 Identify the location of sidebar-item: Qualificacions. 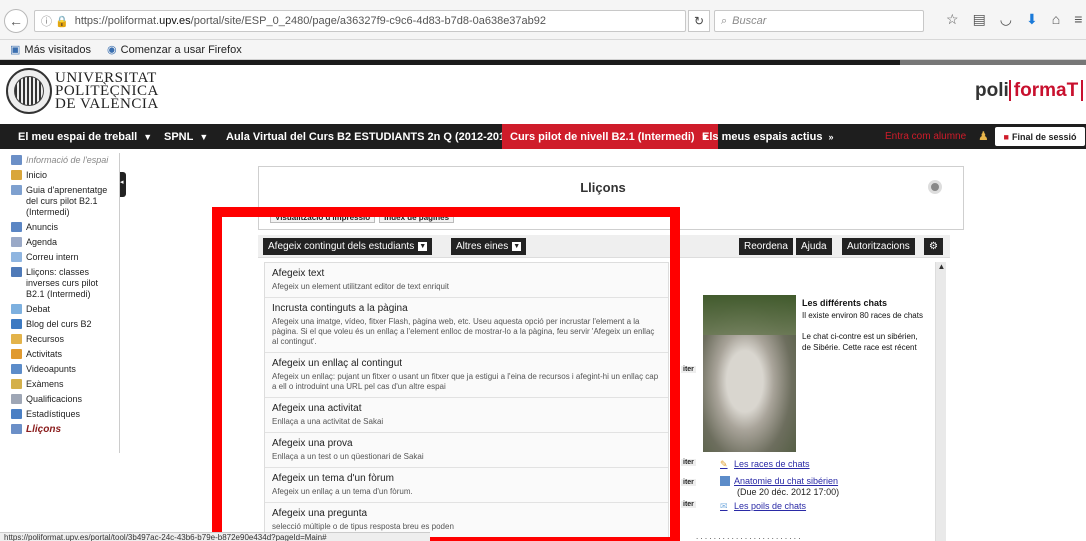
(63, 399).